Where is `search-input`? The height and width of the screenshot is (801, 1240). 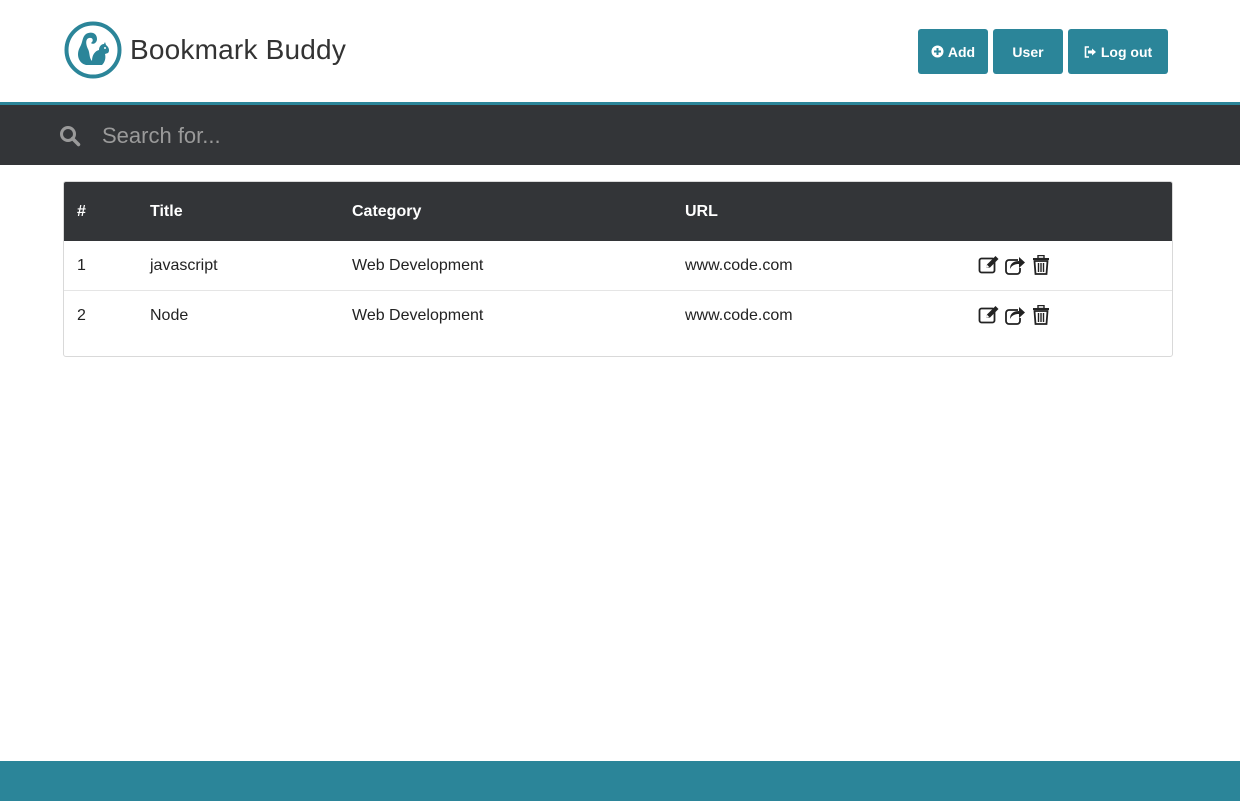
search-input is located at coordinates (452, 136).